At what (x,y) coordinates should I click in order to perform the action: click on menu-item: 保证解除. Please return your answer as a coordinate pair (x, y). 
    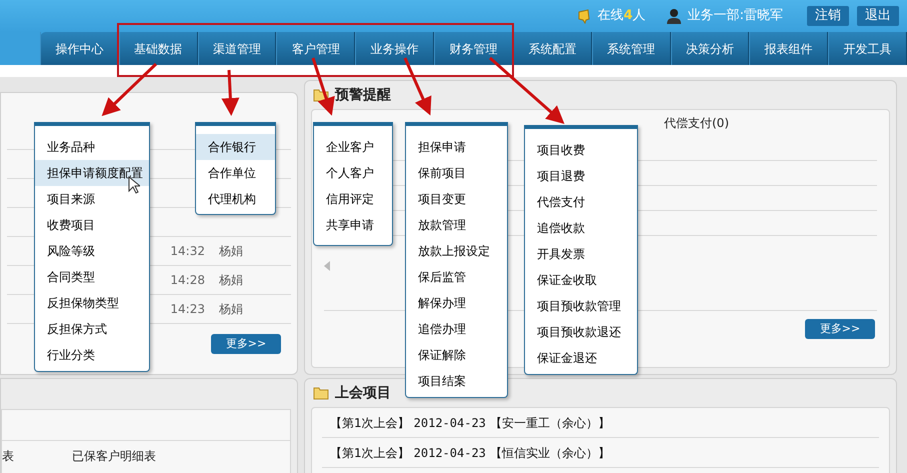
    Looking at the image, I should click on (456, 355).